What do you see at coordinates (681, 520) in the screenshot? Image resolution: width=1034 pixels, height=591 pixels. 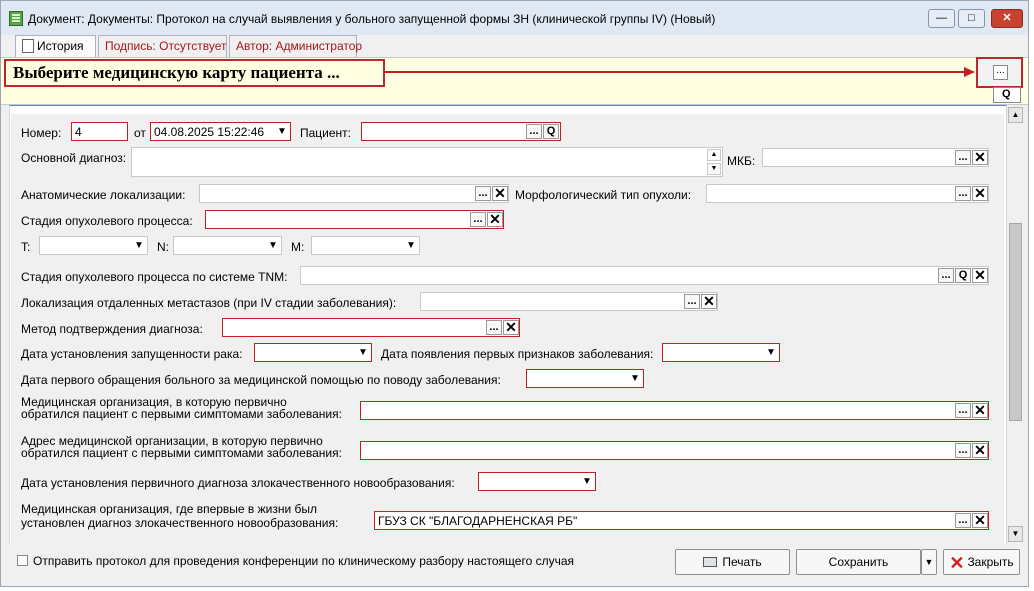 I see `diagnosis-org-input: ГБУЗ СК "БЛАГОДАРНЕНСКАЯ РБ"... ✕` at bounding box center [681, 520].